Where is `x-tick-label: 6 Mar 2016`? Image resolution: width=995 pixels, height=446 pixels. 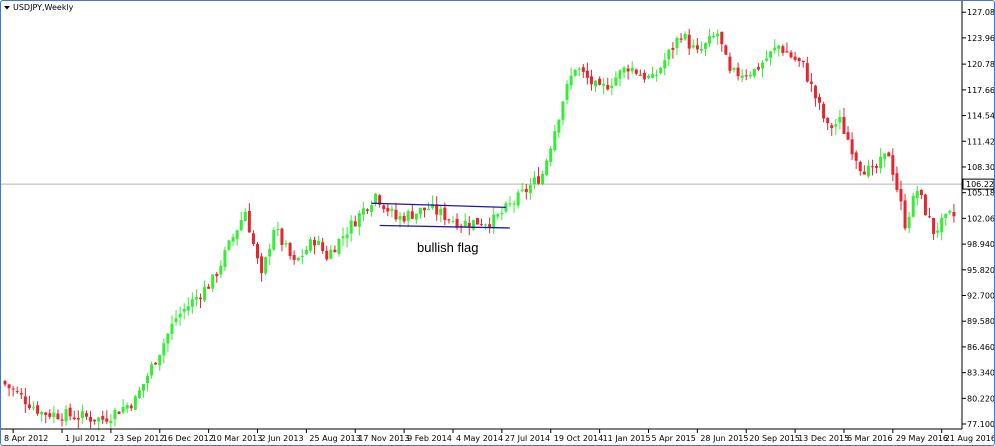 x-tick-label: 6 Mar 2016 is located at coordinates (870, 438).